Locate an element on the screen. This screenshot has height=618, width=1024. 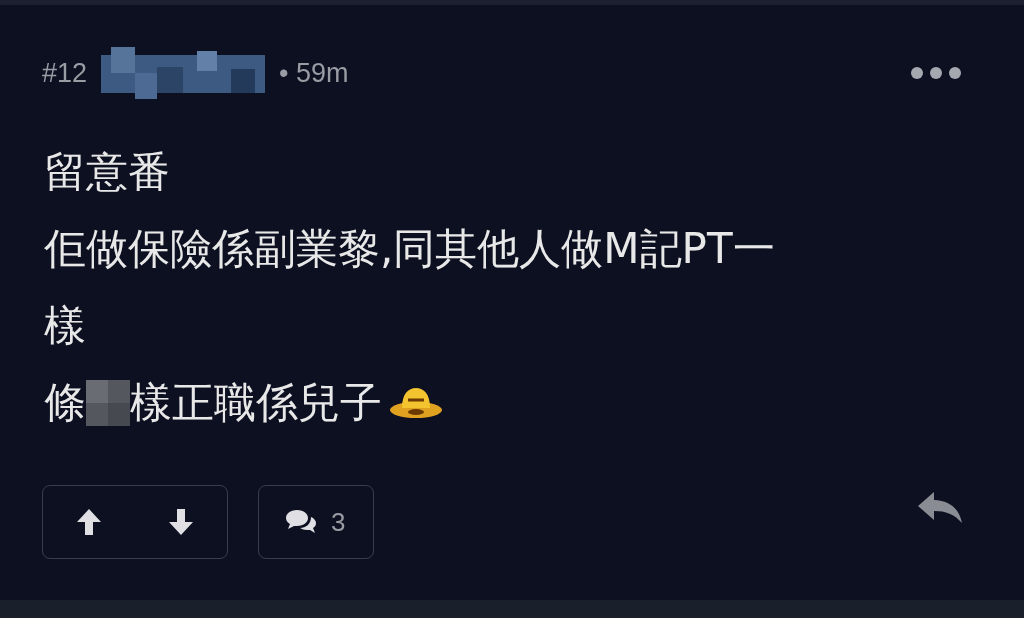
downvote-icon is located at coordinates (181, 522).